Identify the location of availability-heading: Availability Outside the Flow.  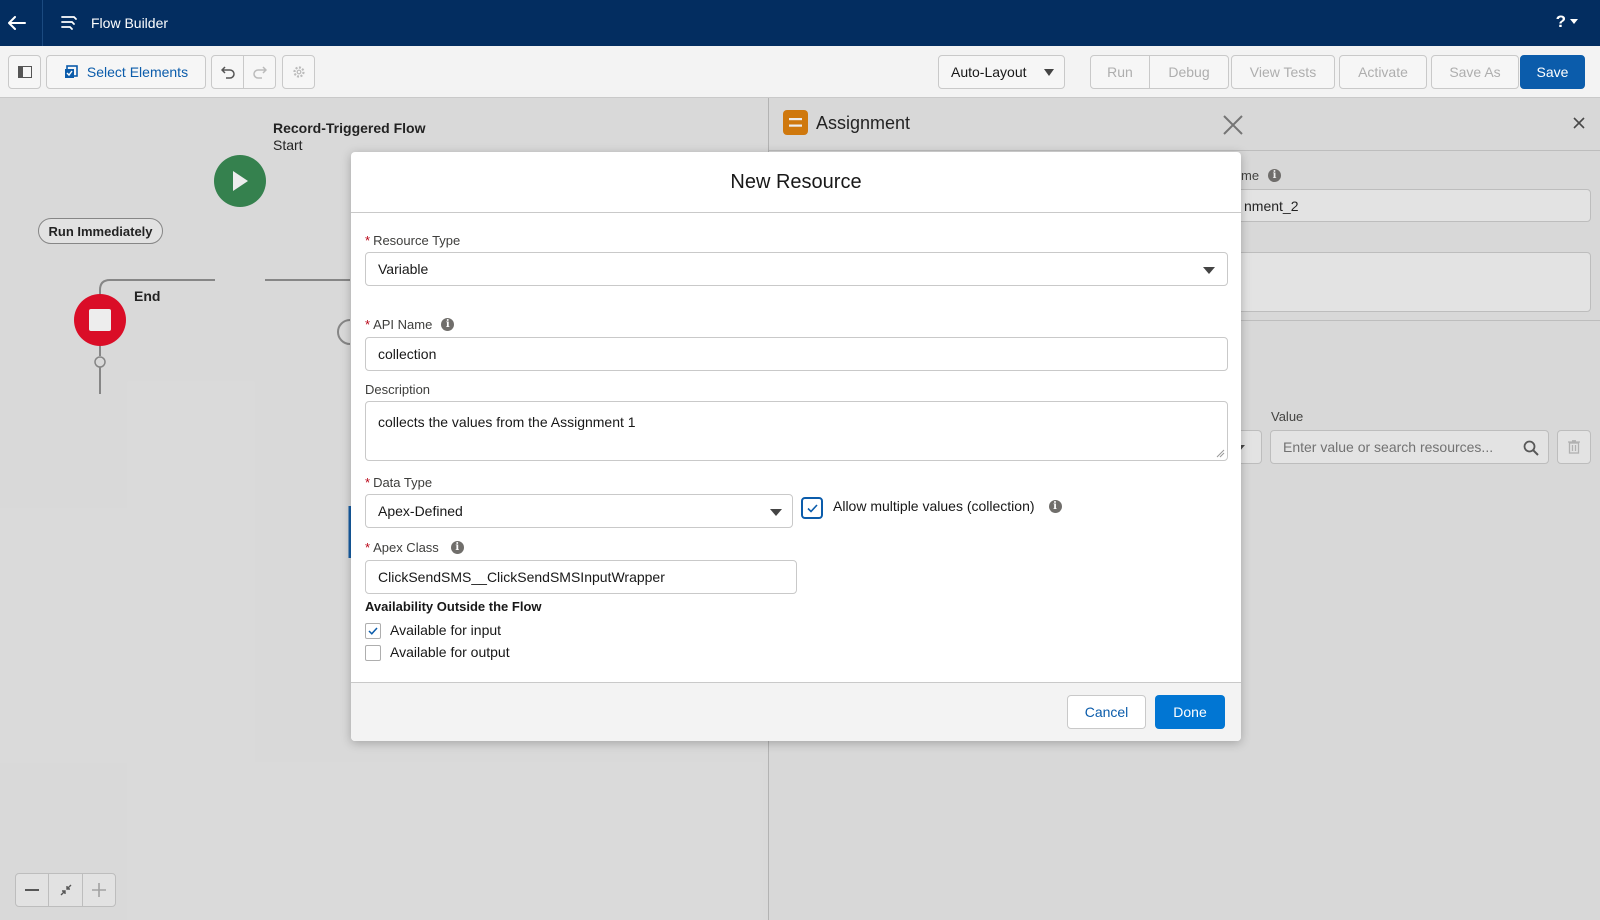
(453, 606).